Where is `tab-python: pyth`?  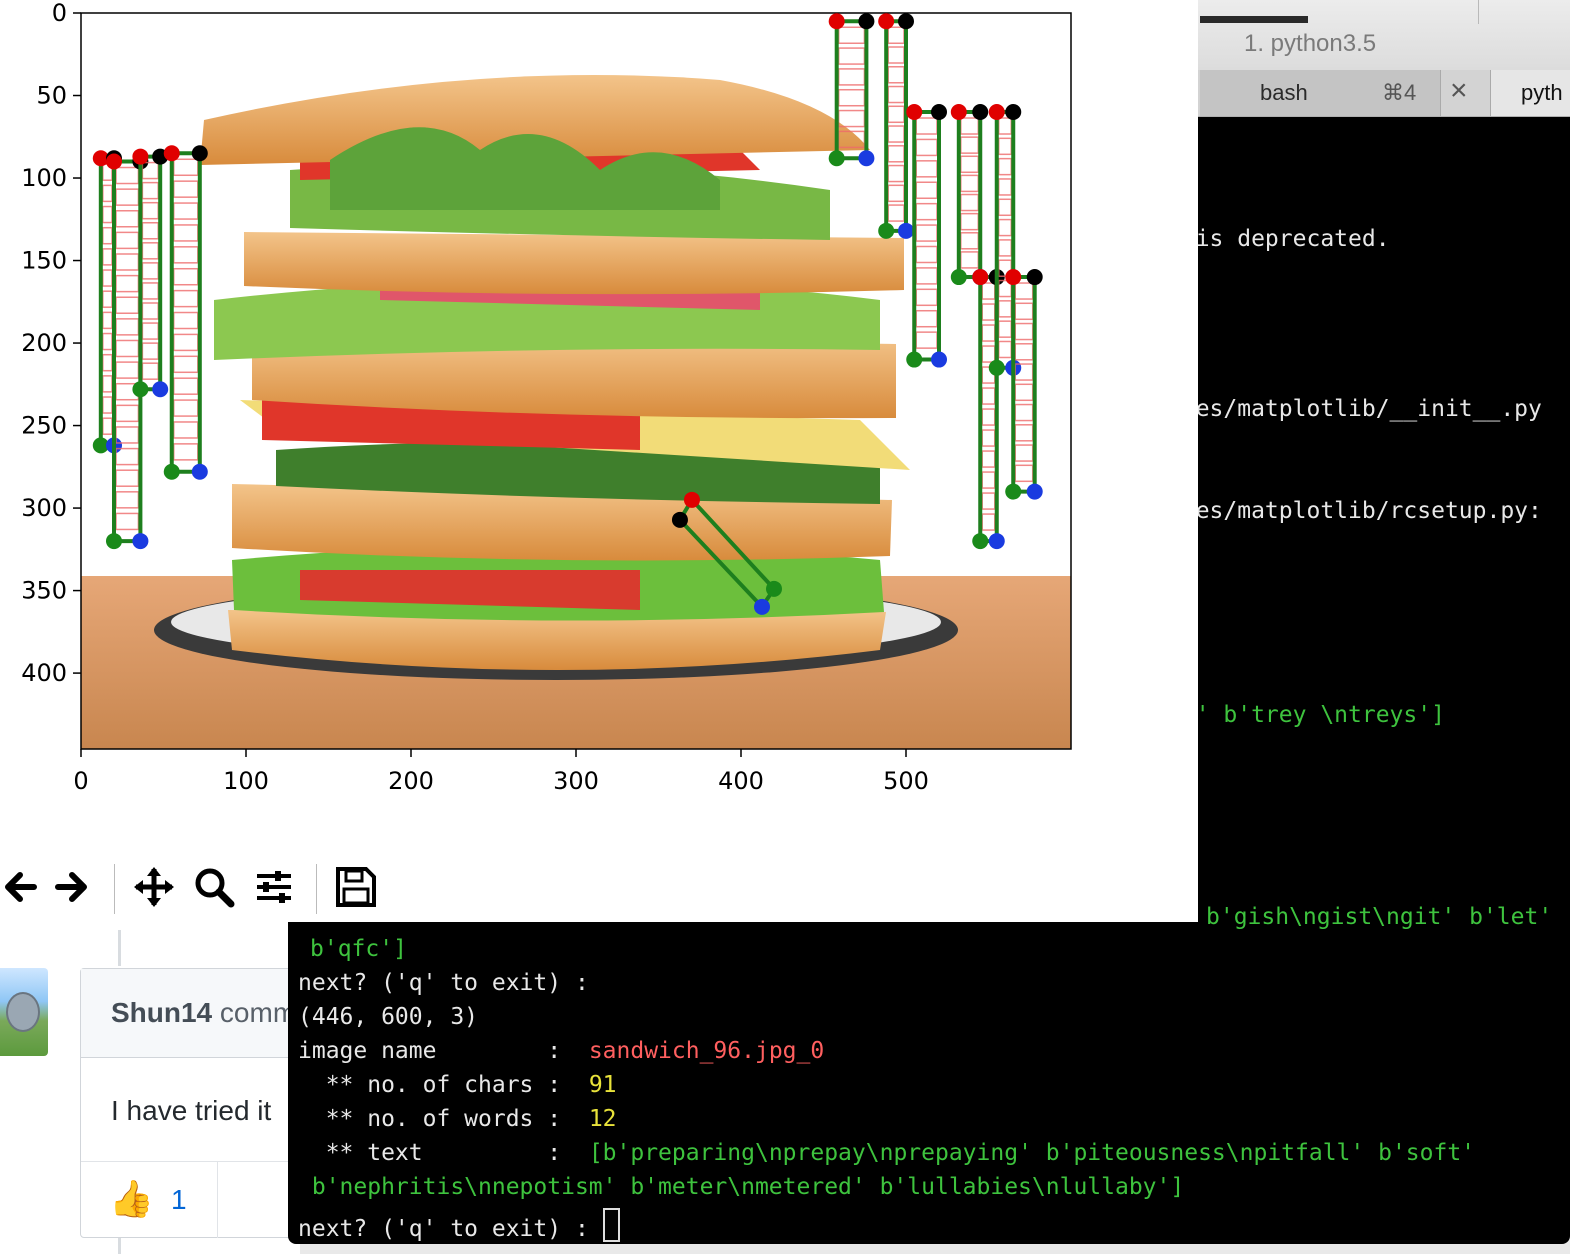
tab-python: pyth is located at coordinates (1530, 93).